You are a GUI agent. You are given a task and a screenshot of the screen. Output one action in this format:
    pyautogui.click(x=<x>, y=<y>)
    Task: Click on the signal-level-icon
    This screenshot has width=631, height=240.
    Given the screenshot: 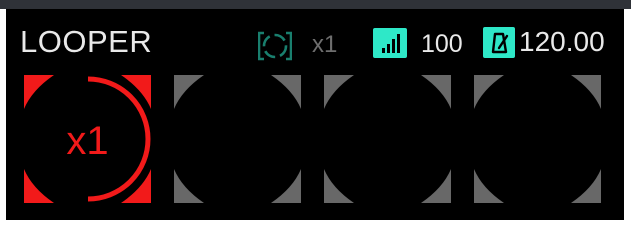 What is the action you would take?
    pyautogui.click(x=390, y=43)
    